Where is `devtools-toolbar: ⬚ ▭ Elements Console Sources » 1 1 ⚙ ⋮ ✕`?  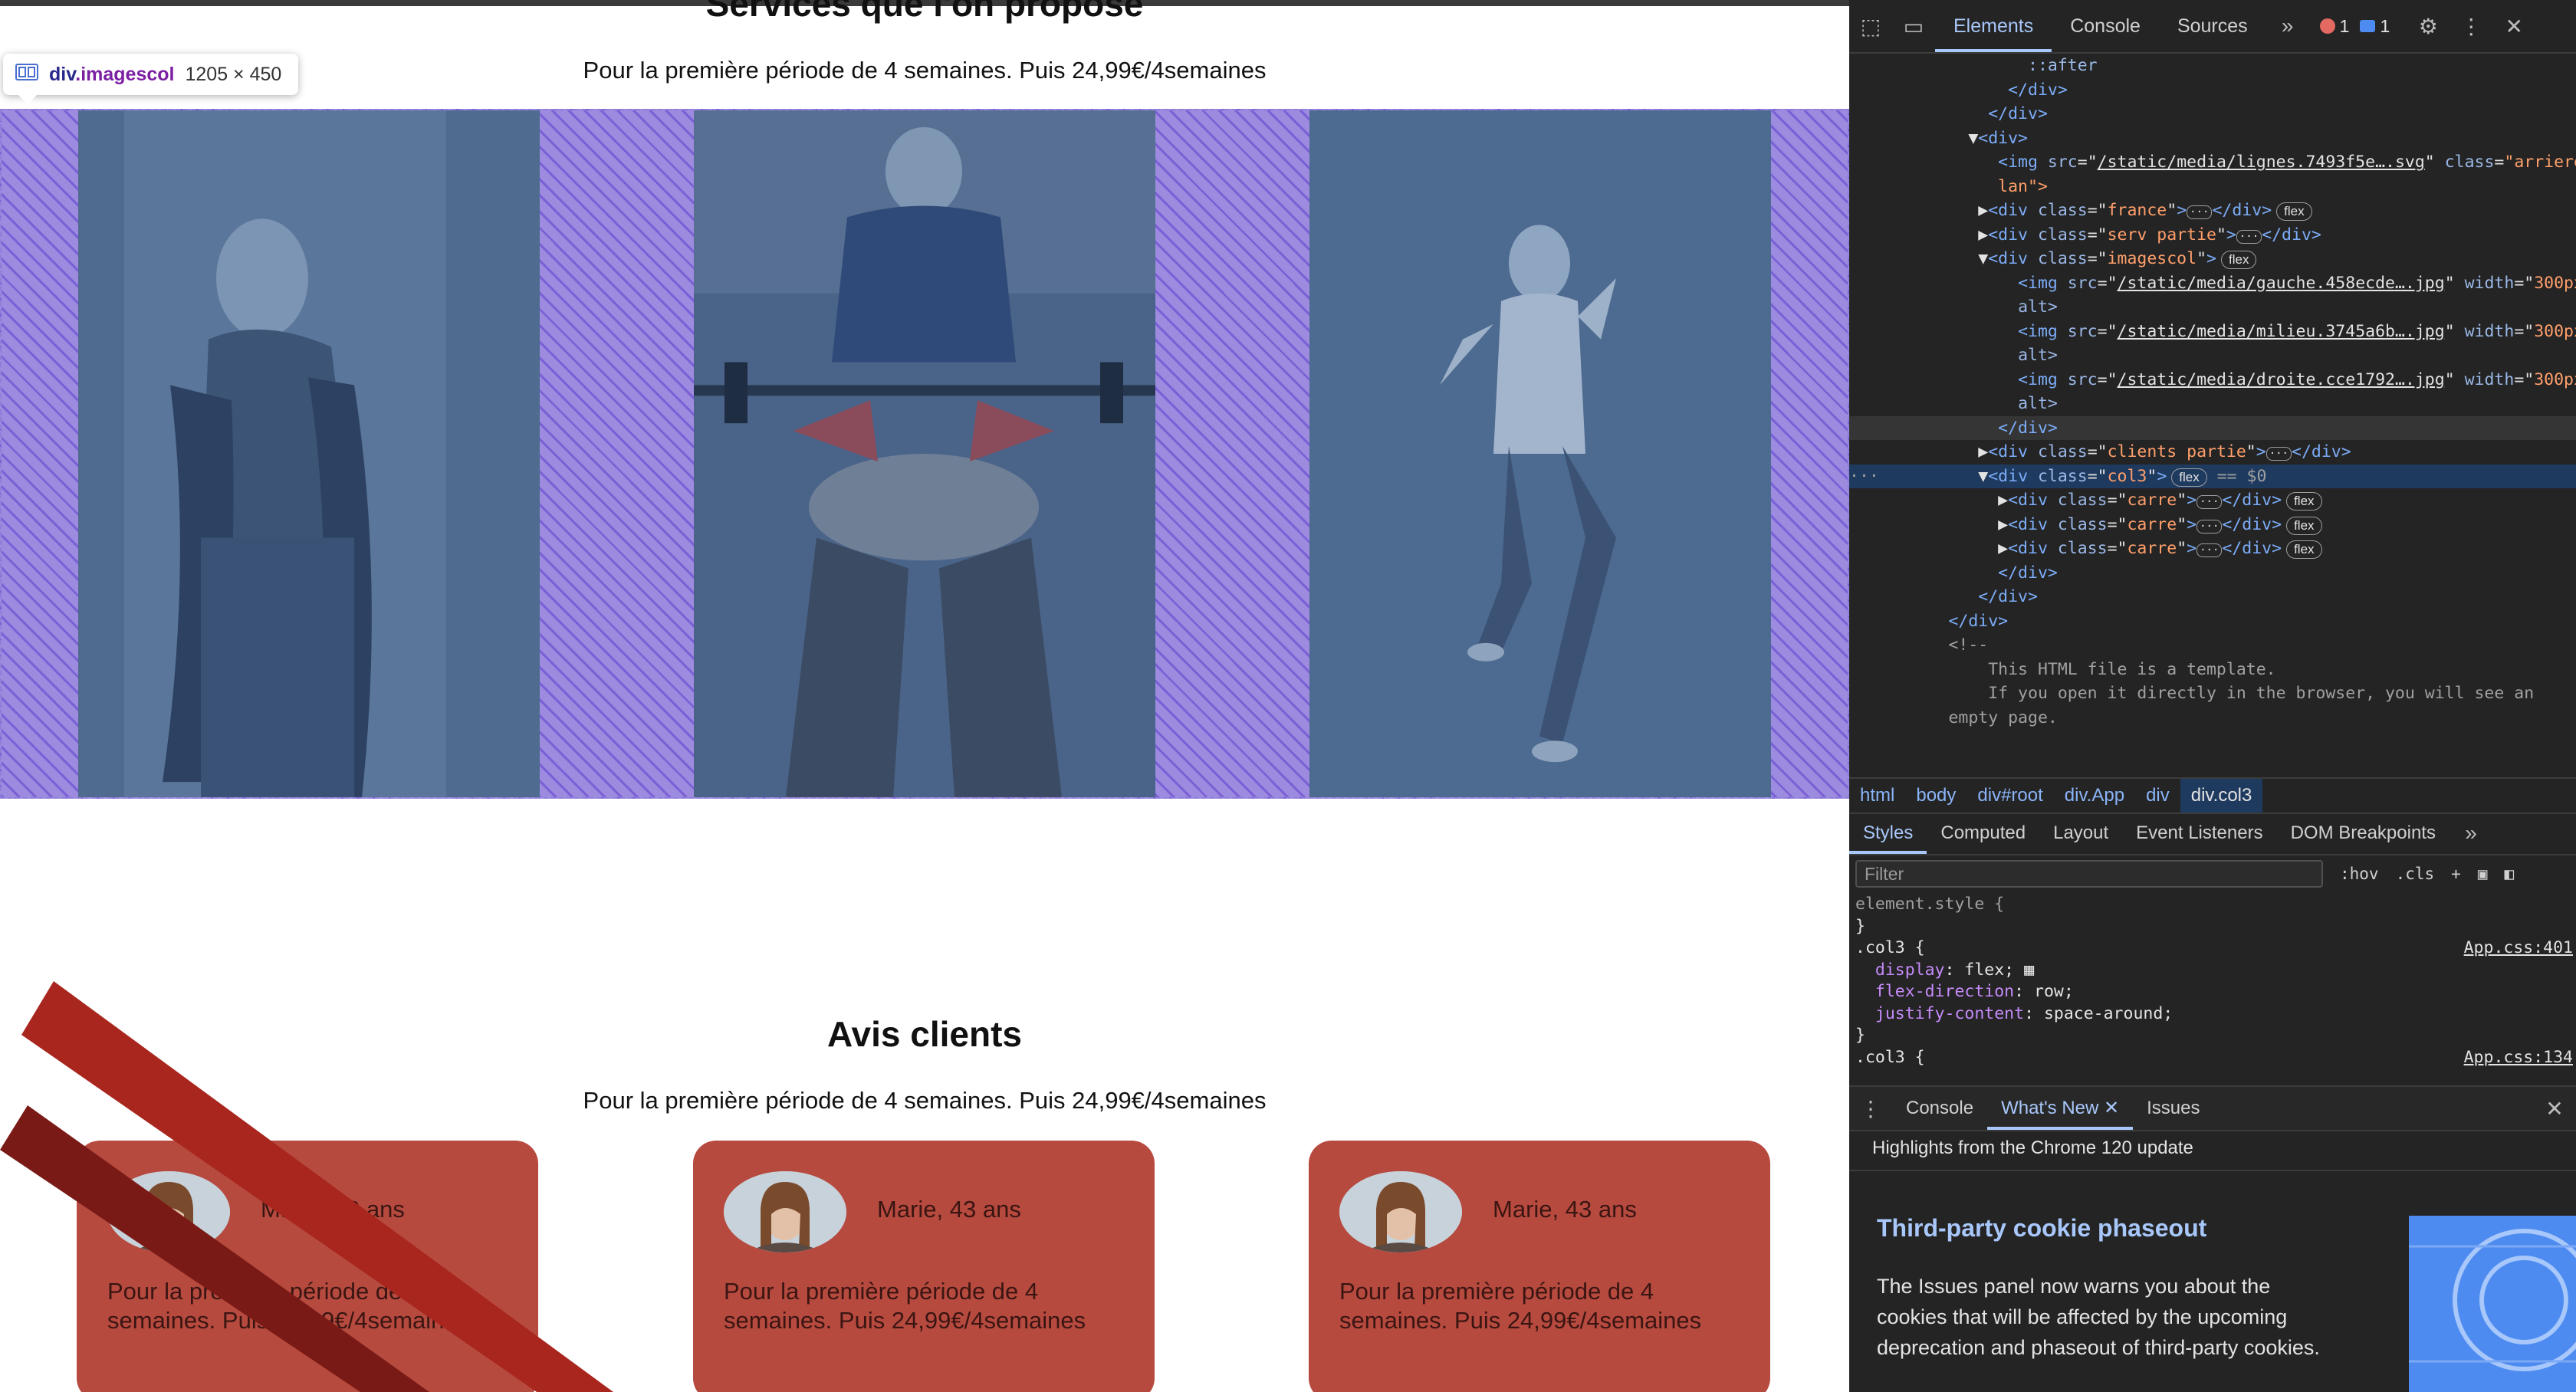 devtools-toolbar: ⬚ ▭ Elements Console Sources » 1 1 ⚙ ⋮ ✕ is located at coordinates (2213, 27).